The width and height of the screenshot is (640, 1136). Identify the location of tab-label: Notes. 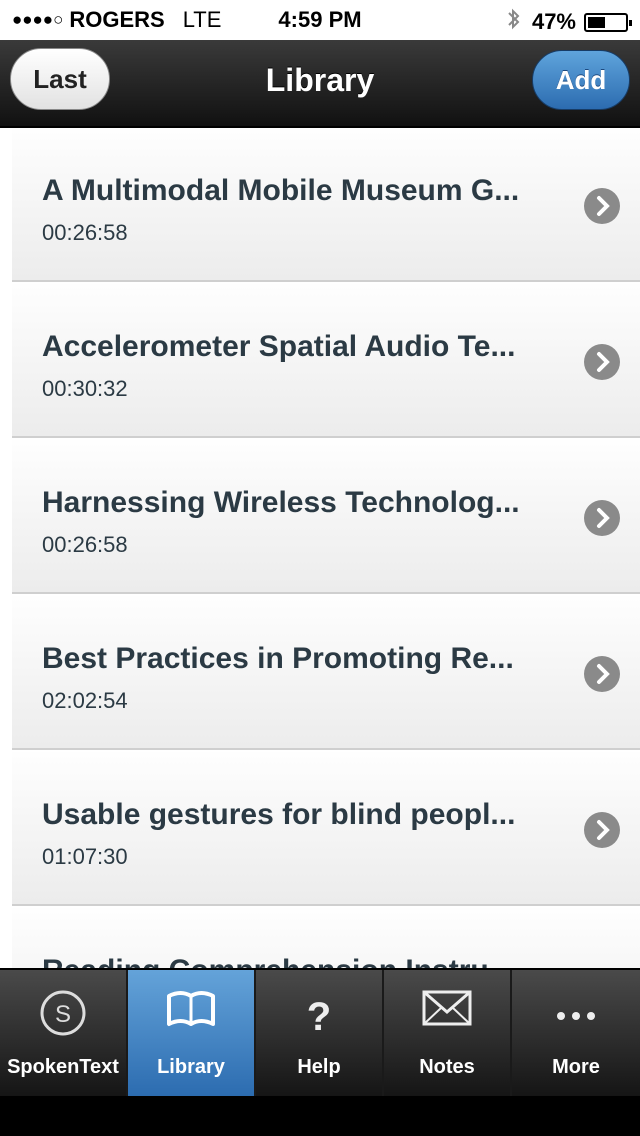
(447, 1067).